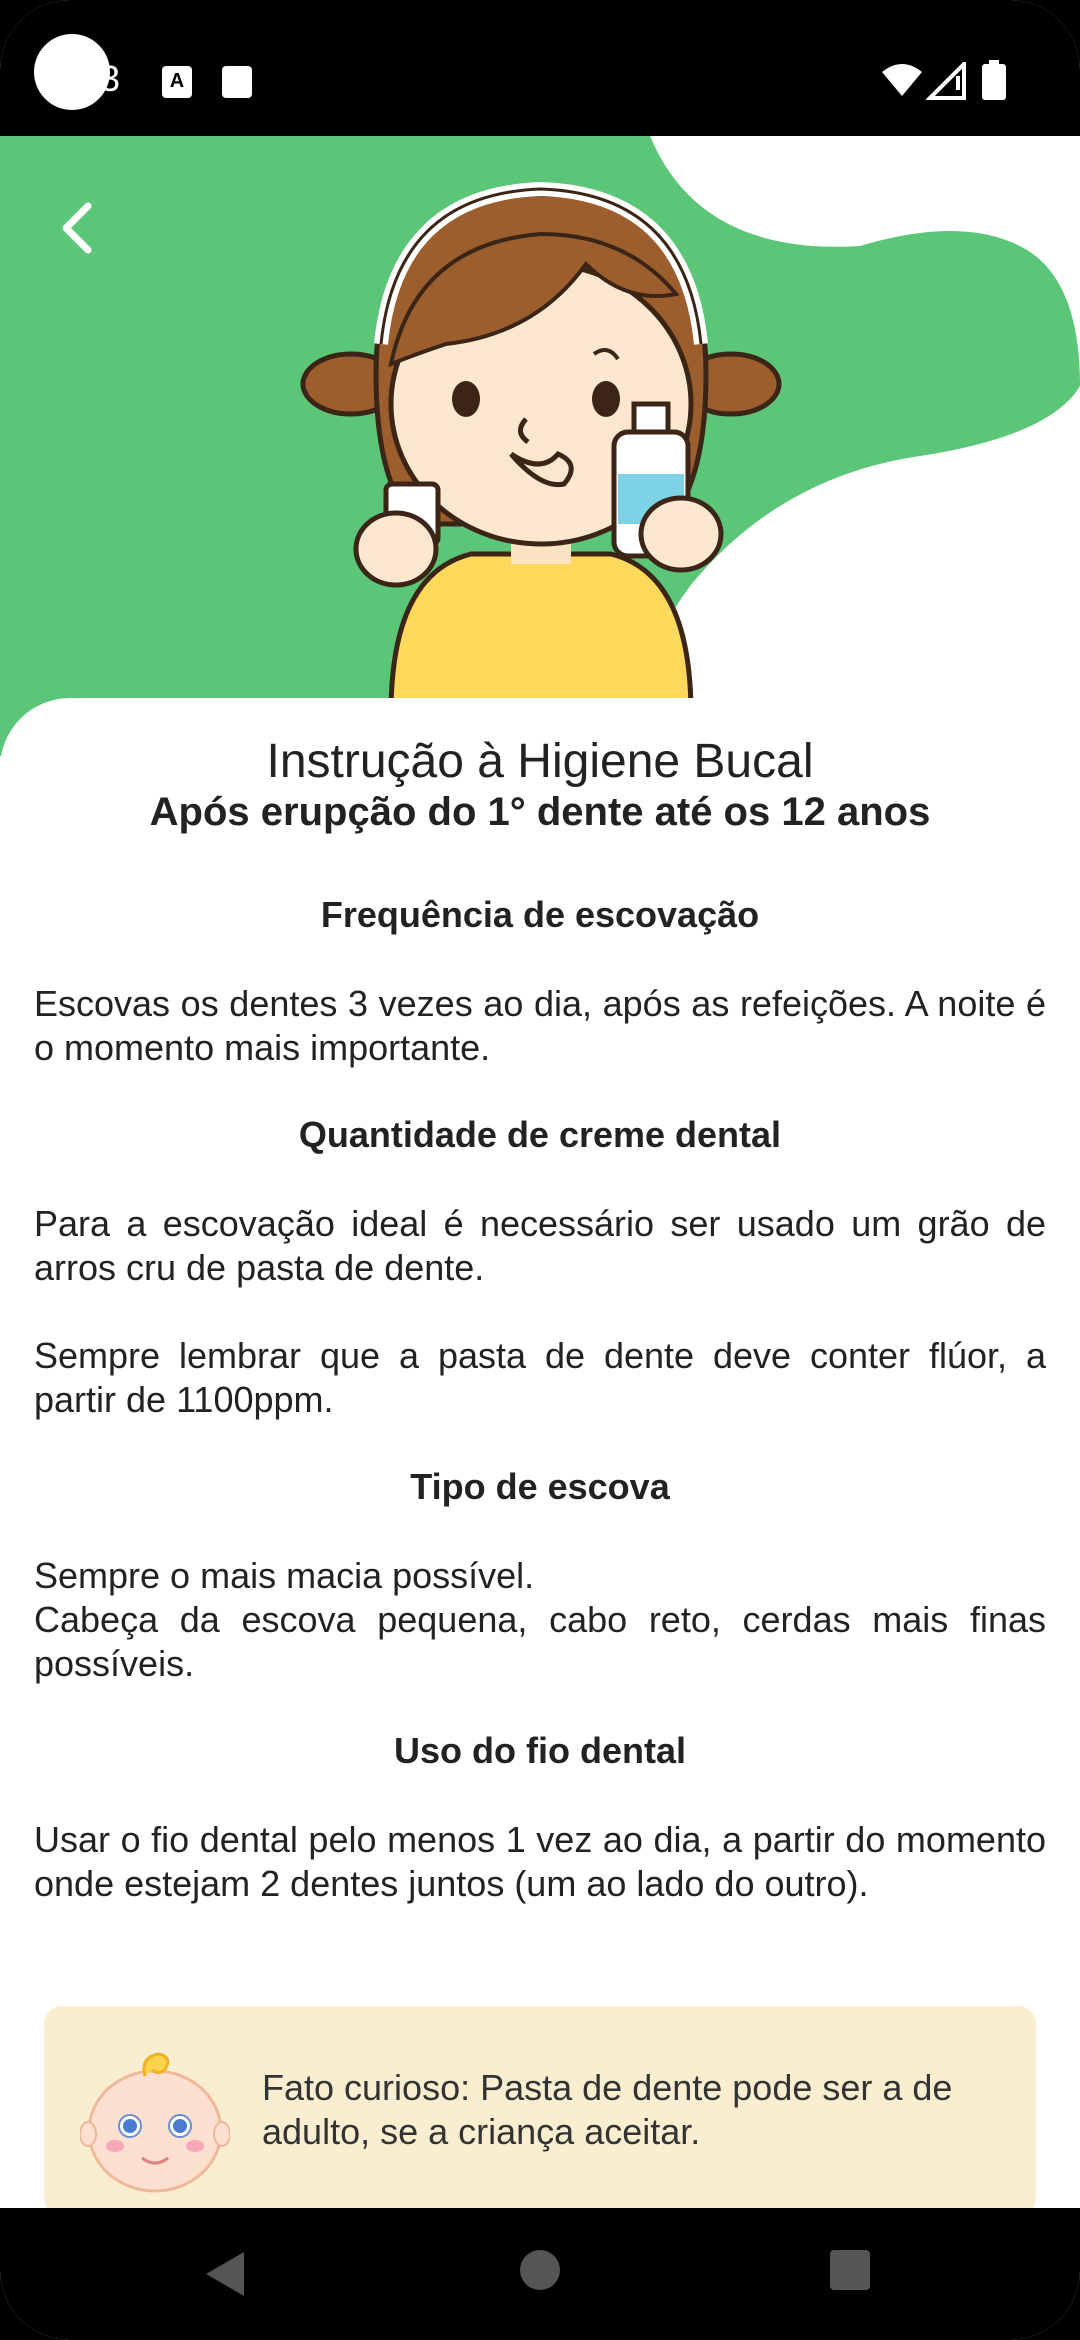  What do you see at coordinates (540, 1486) in the screenshot?
I see `section-heading-brush-type: Tipo de escova` at bounding box center [540, 1486].